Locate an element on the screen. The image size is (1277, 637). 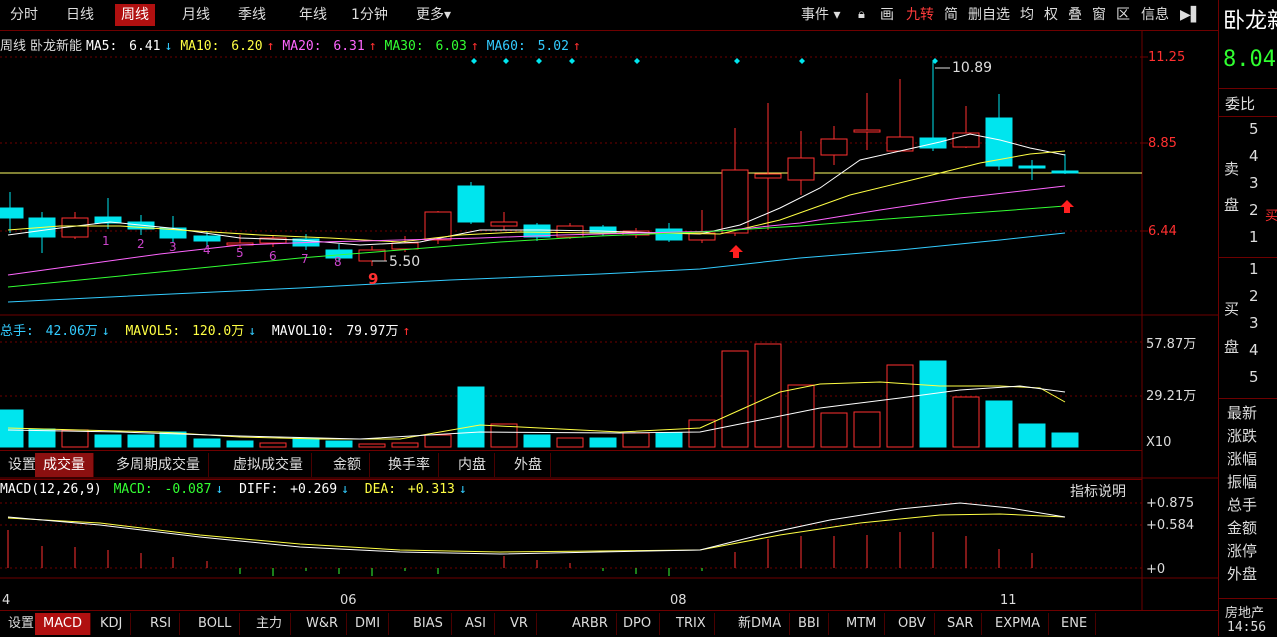
indicator-tab-2: MACD is located at coordinates (63, 624).